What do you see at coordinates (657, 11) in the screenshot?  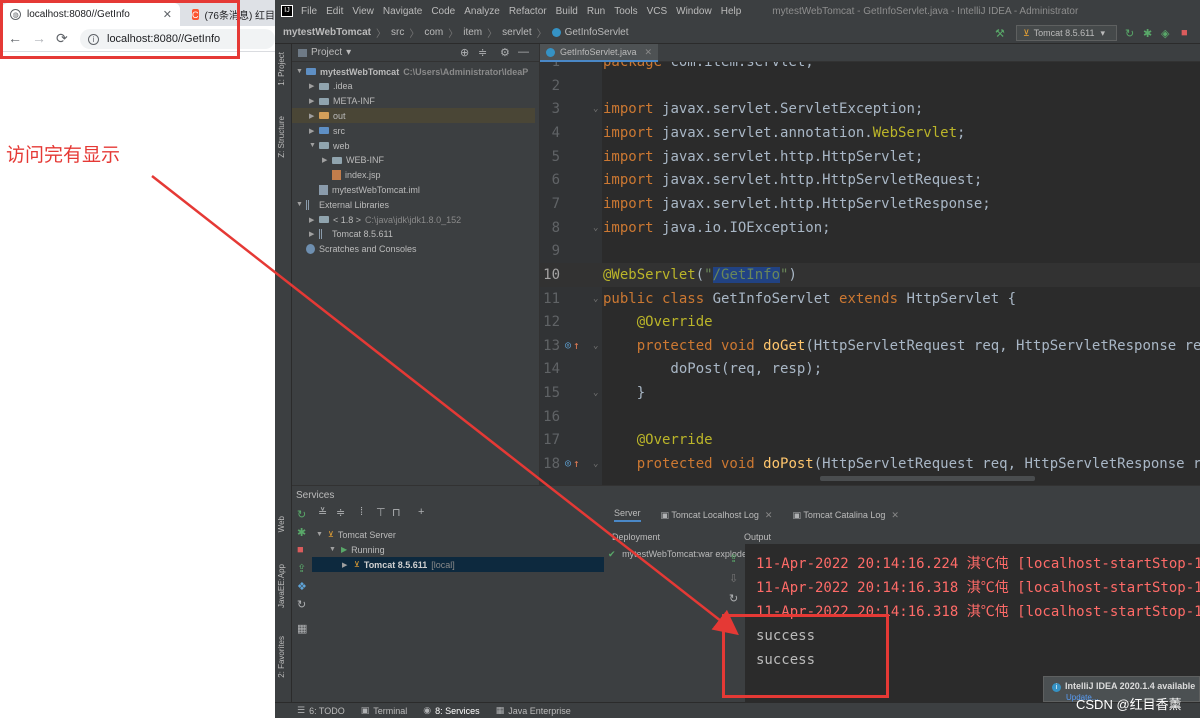 I see `menu-item-vcs: VCS` at bounding box center [657, 11].